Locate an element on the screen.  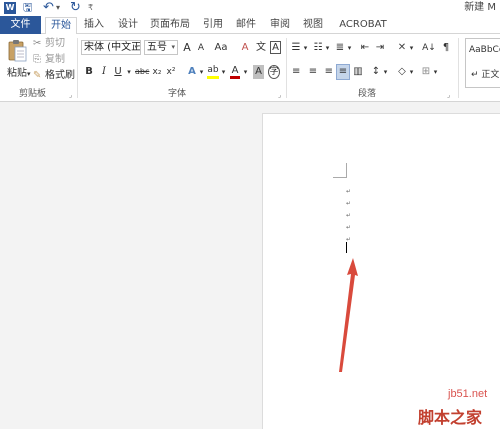
clipboard-group-label: 剪贴板 is located at coordinates (33, 94).